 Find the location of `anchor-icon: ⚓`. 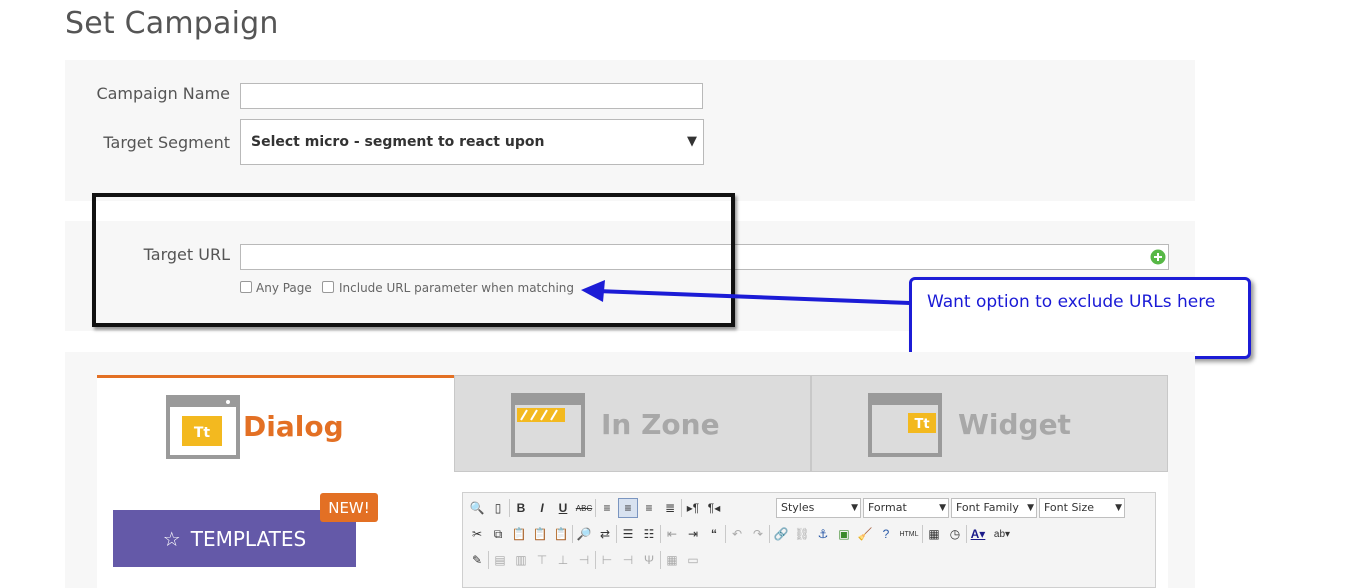

anchor-icon: ⚓ is located at coordinates (823, 534).